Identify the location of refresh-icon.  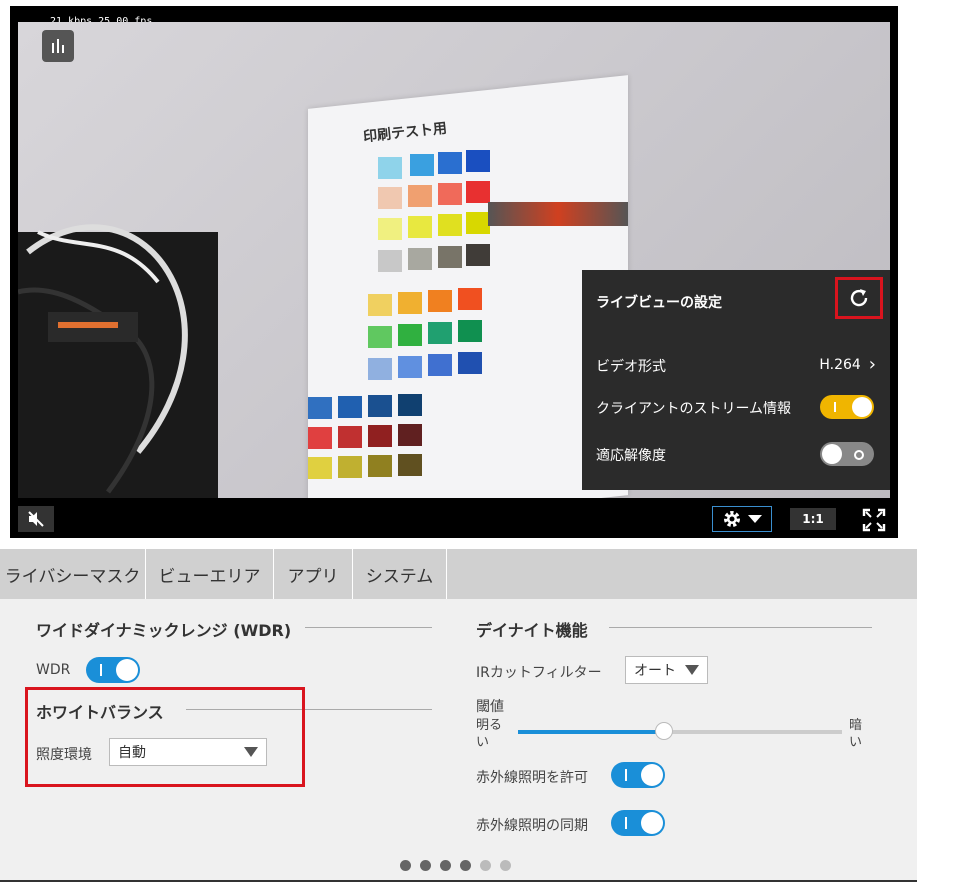
(859, 298).